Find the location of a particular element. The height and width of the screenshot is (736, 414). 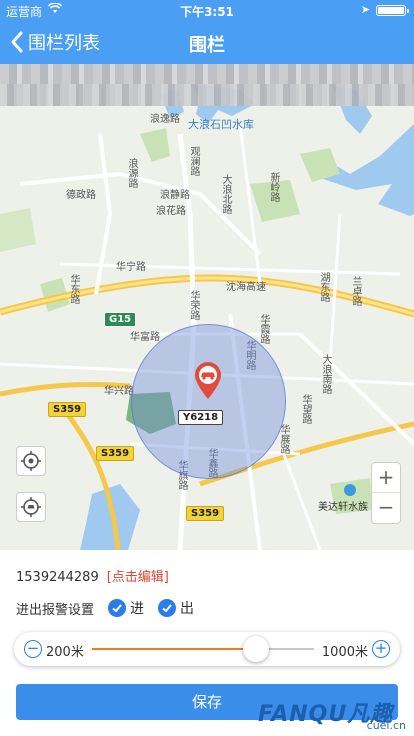

locate-me-button is located at coordinates (31, 461).